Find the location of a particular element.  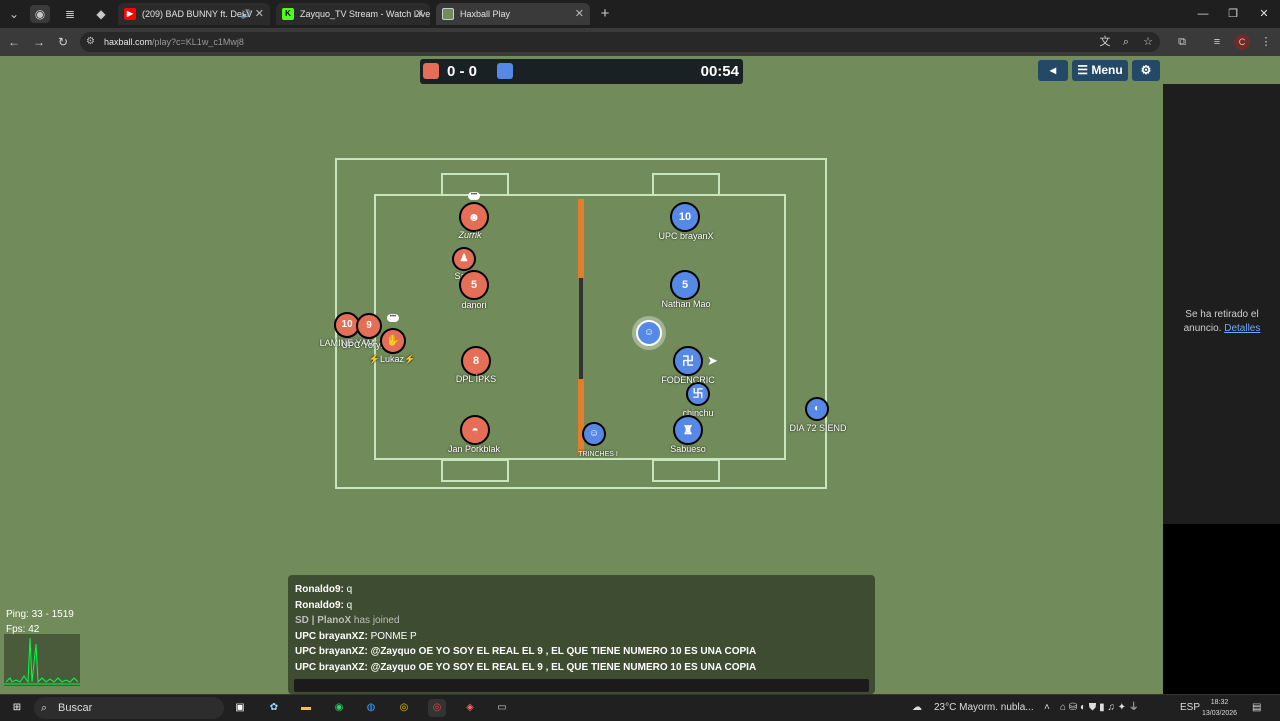

player-name: ⚡Lukaz⚡ is located at coordinates (392, 359).